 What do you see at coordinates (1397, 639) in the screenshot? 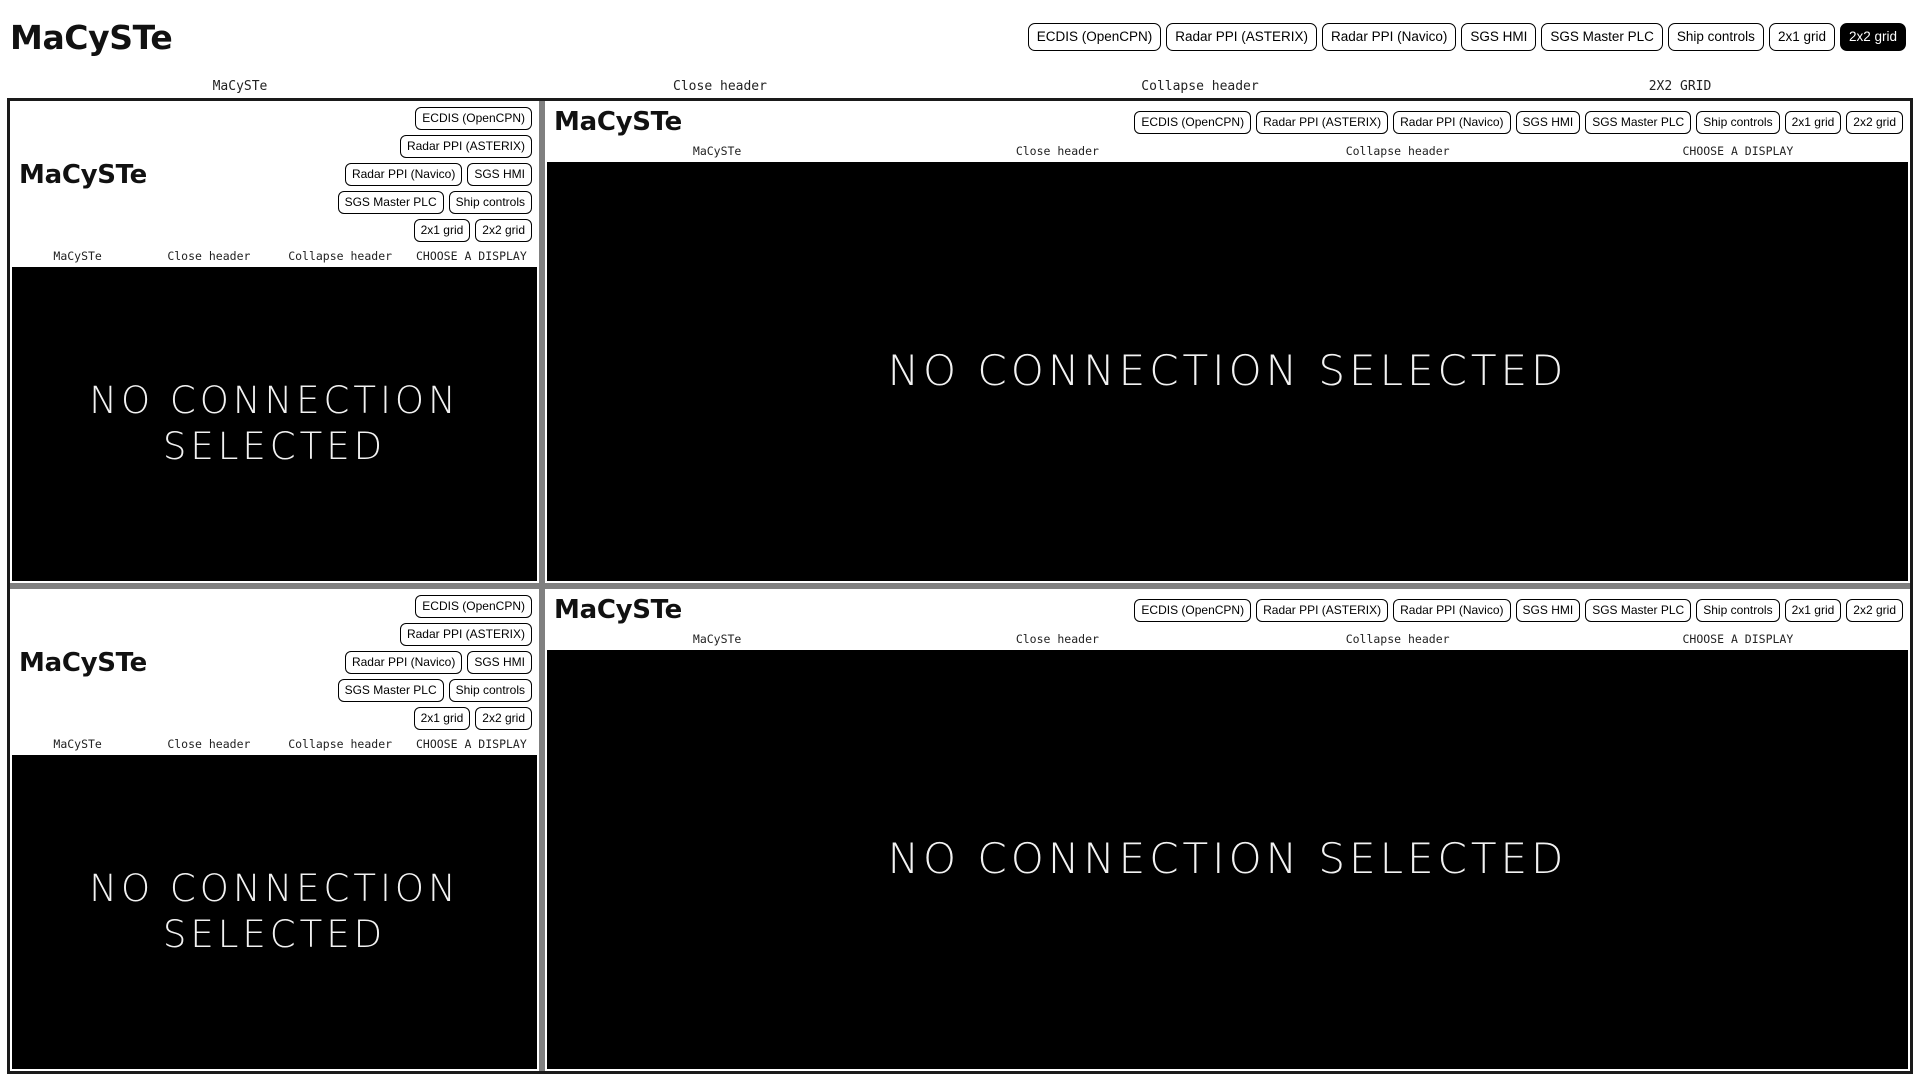
I see `panel-bottom-right-label-collapse-header: Collapse header` at bounding box center [1397, 639].